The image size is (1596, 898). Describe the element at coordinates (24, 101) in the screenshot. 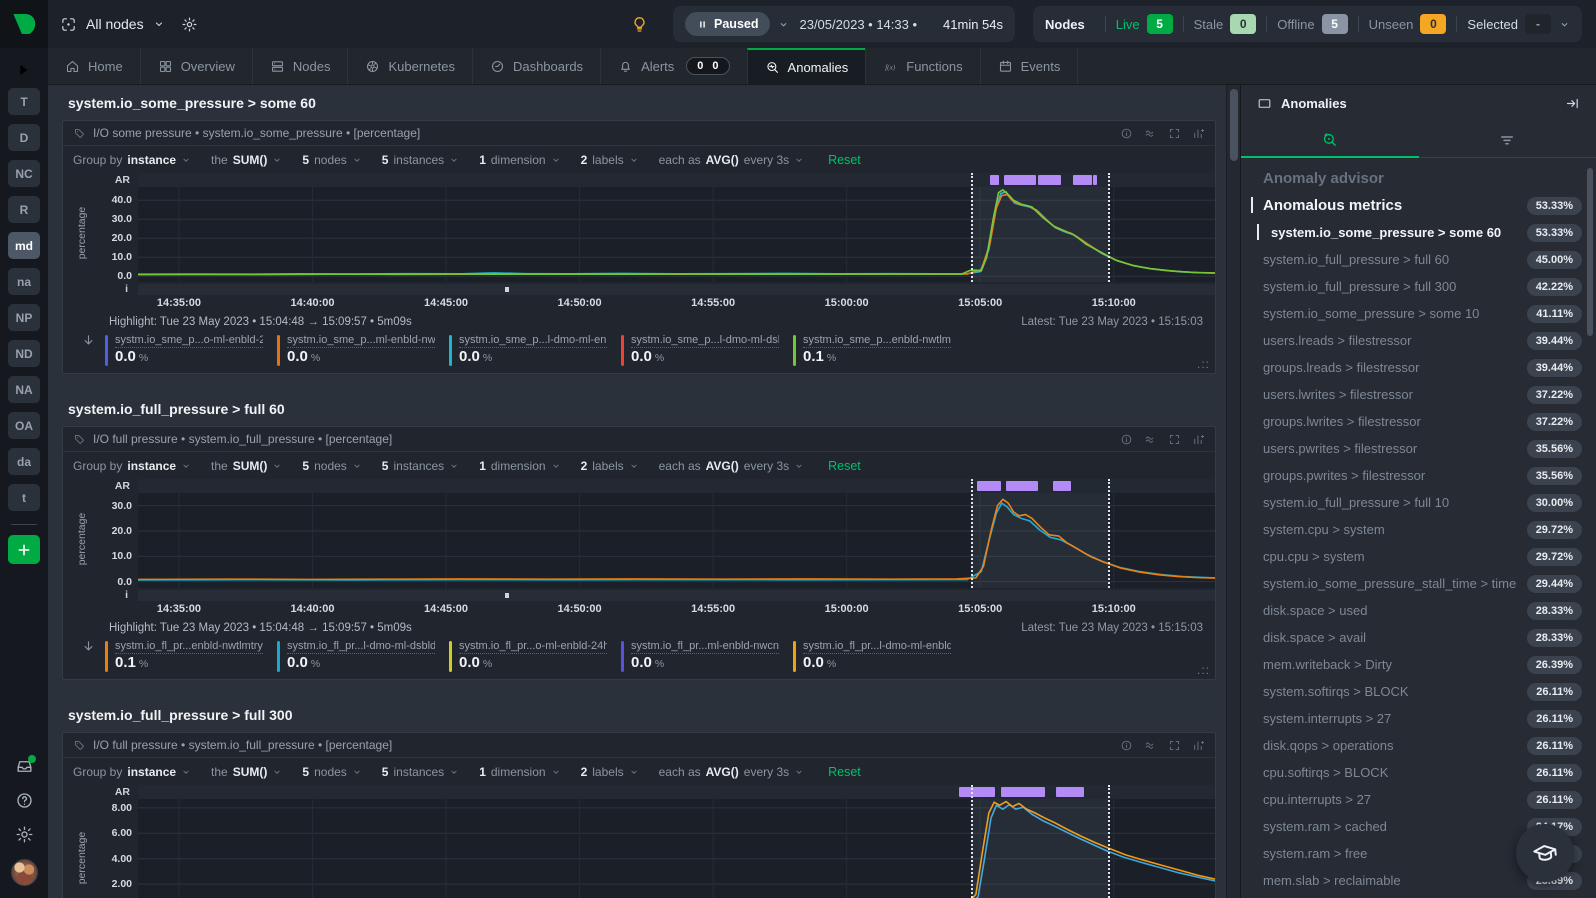

I see `space-tile-t: T` at that location.